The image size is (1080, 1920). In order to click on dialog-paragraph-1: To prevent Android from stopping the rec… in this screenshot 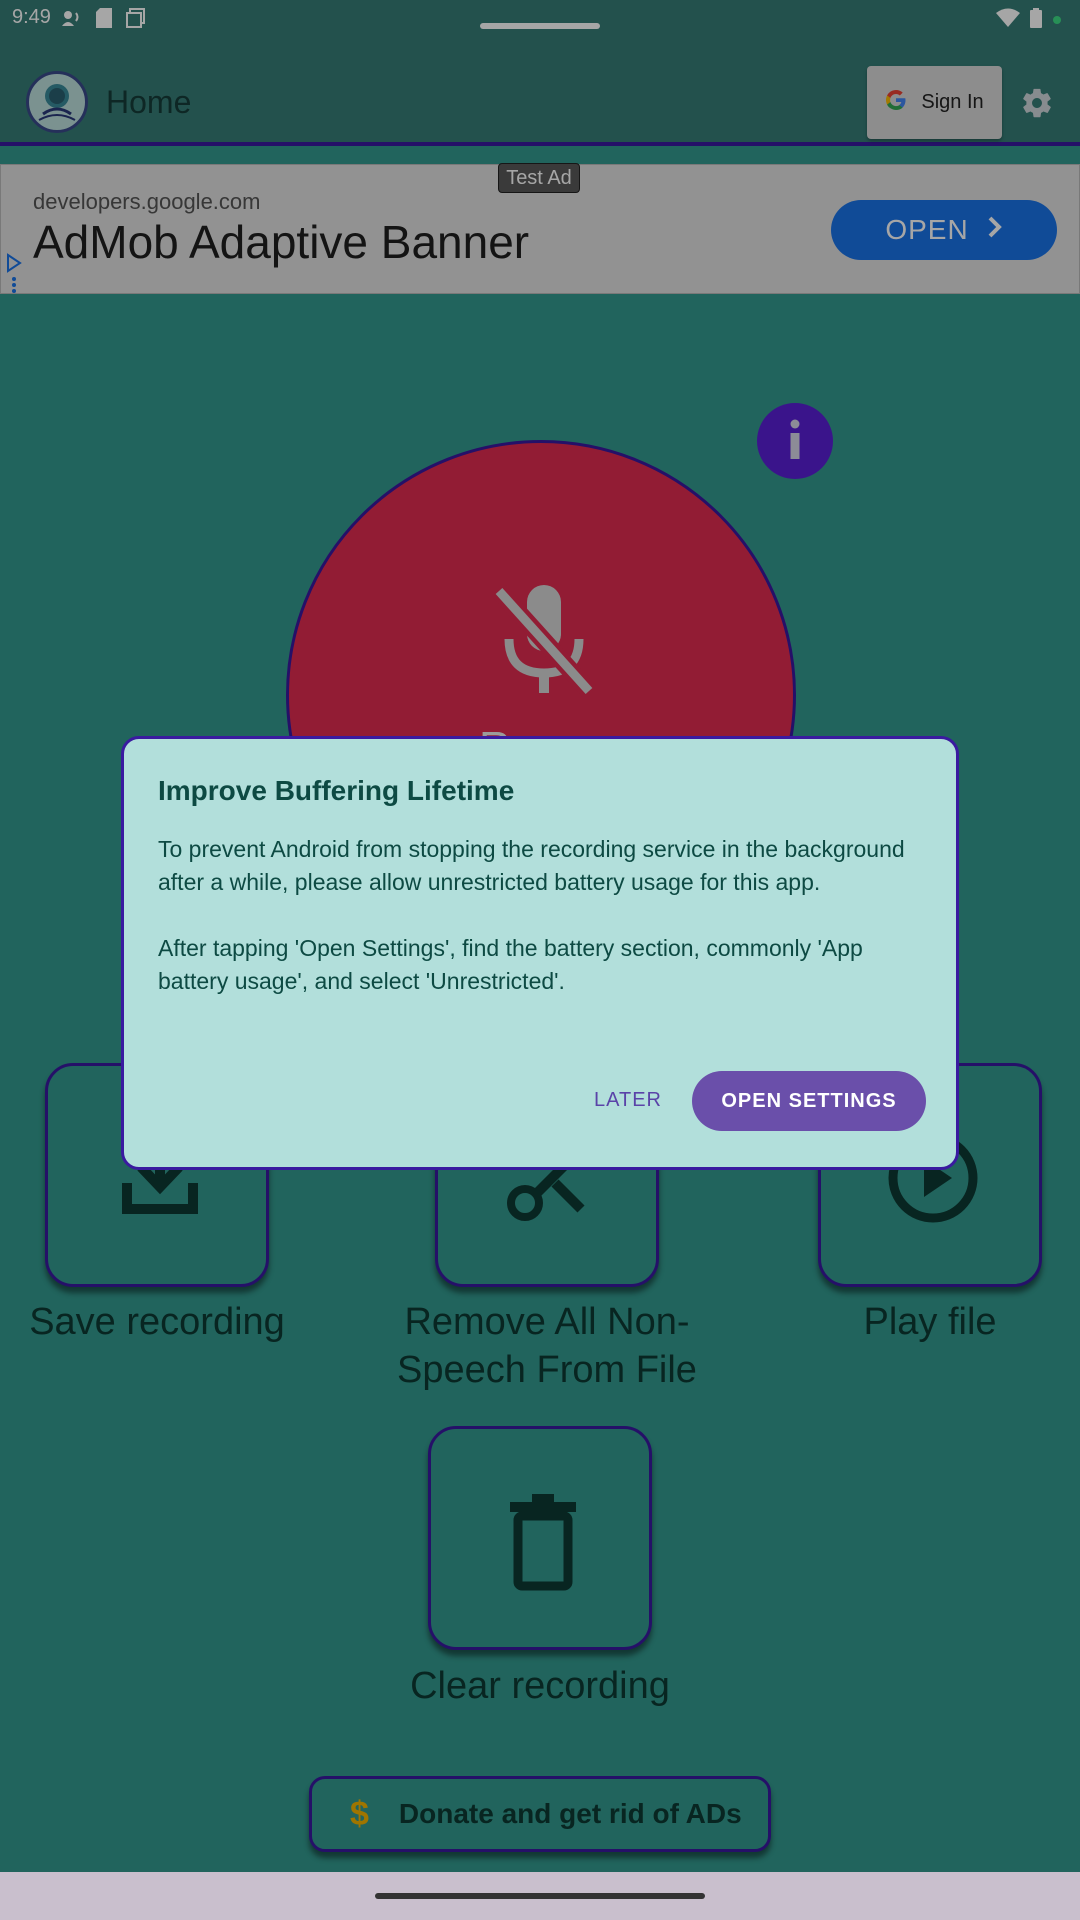, I will do `click(531, 865)`.